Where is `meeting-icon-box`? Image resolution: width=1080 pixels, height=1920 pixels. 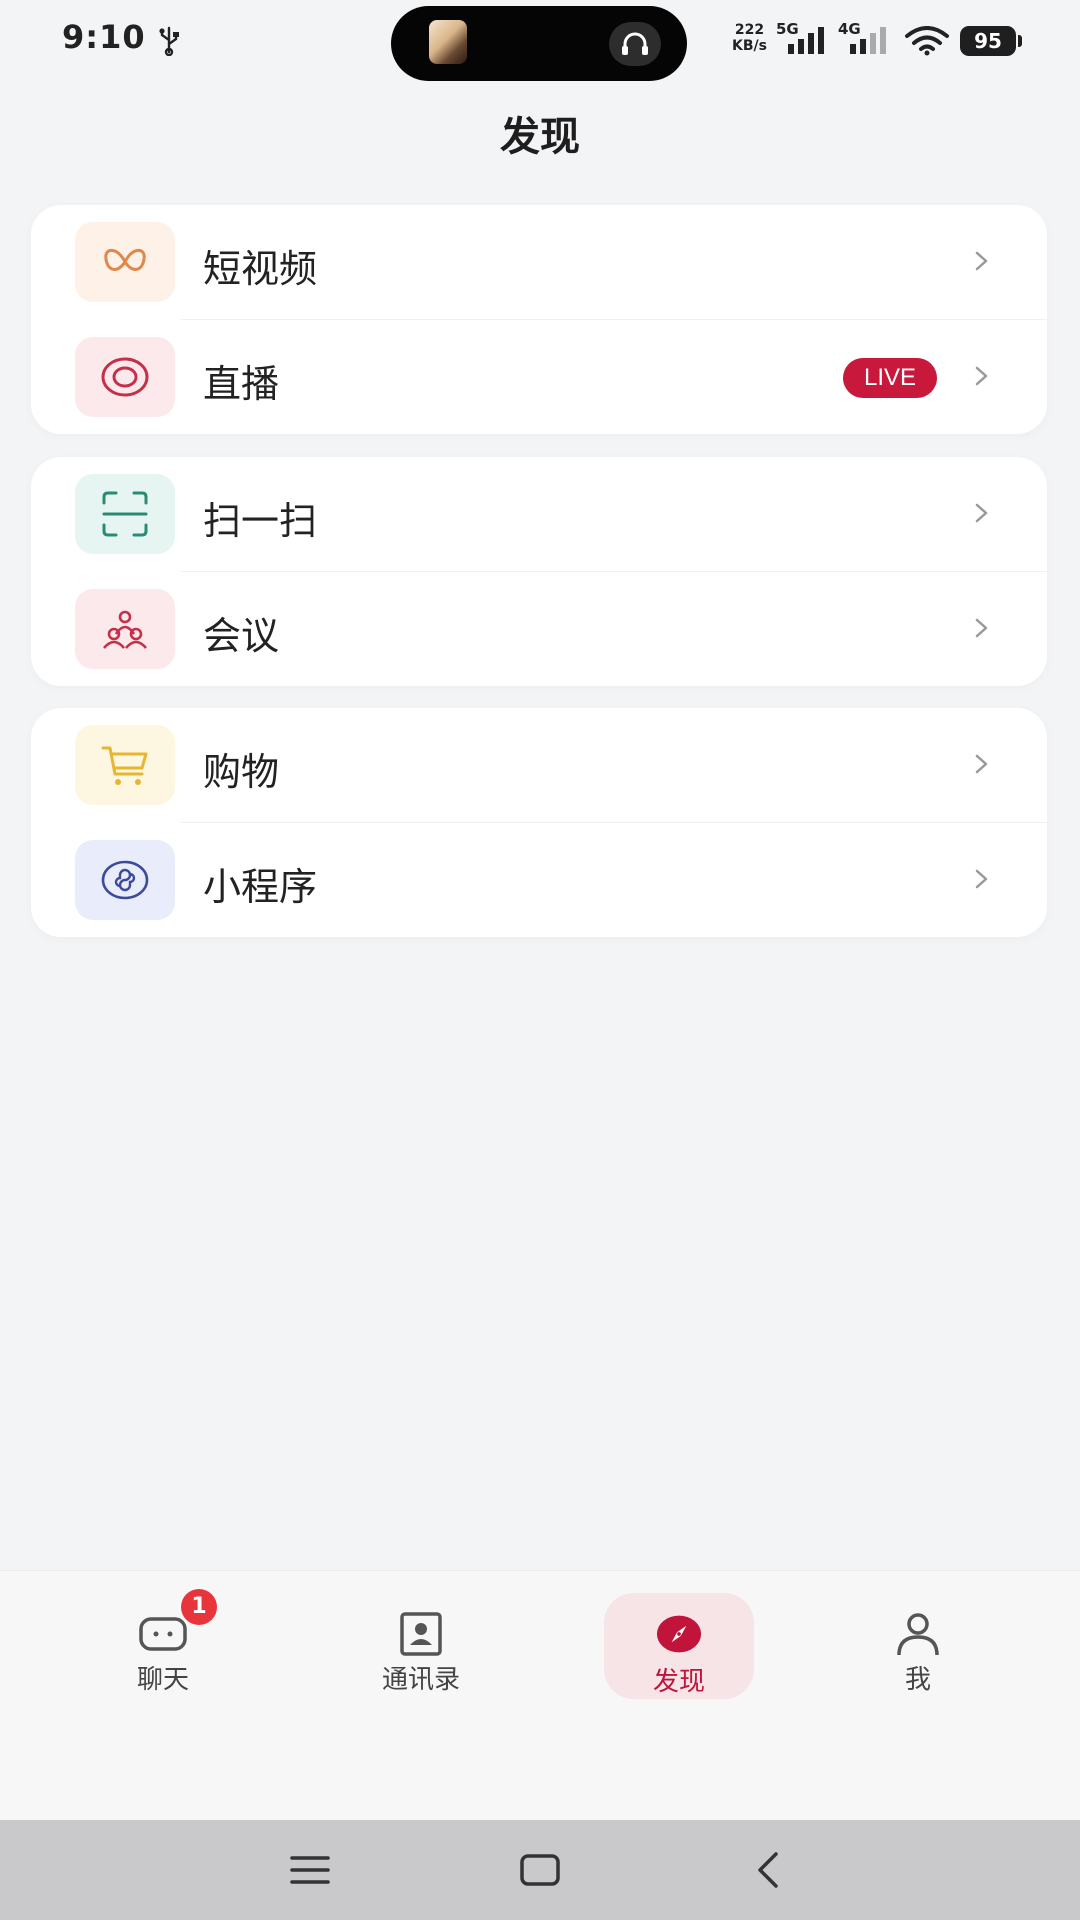 meeting-icon-box is located at coordinates (125, 629).